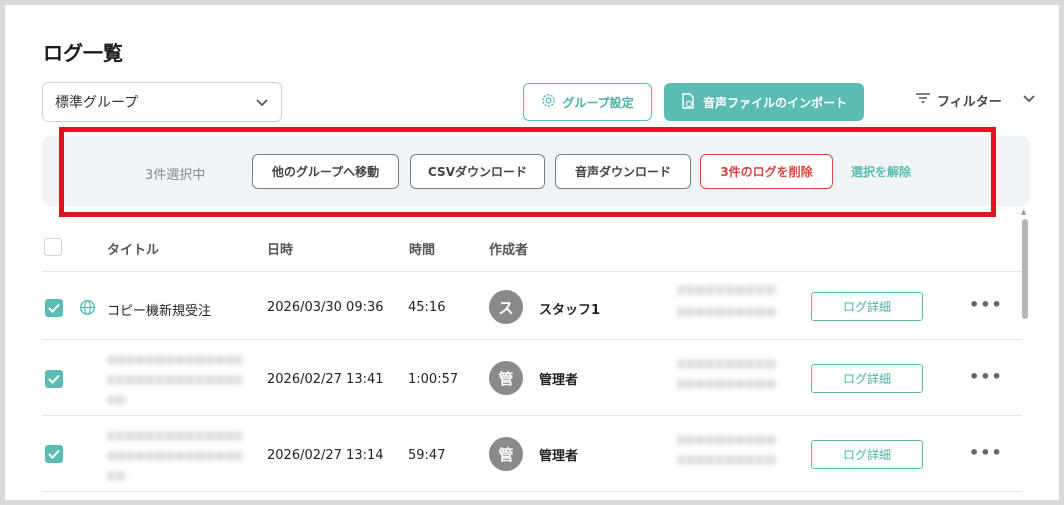 The width and height of the screenshot is (1064, 505). I want to click on import-audio-label: 音声ファイルのインポート, so click(774, 102).